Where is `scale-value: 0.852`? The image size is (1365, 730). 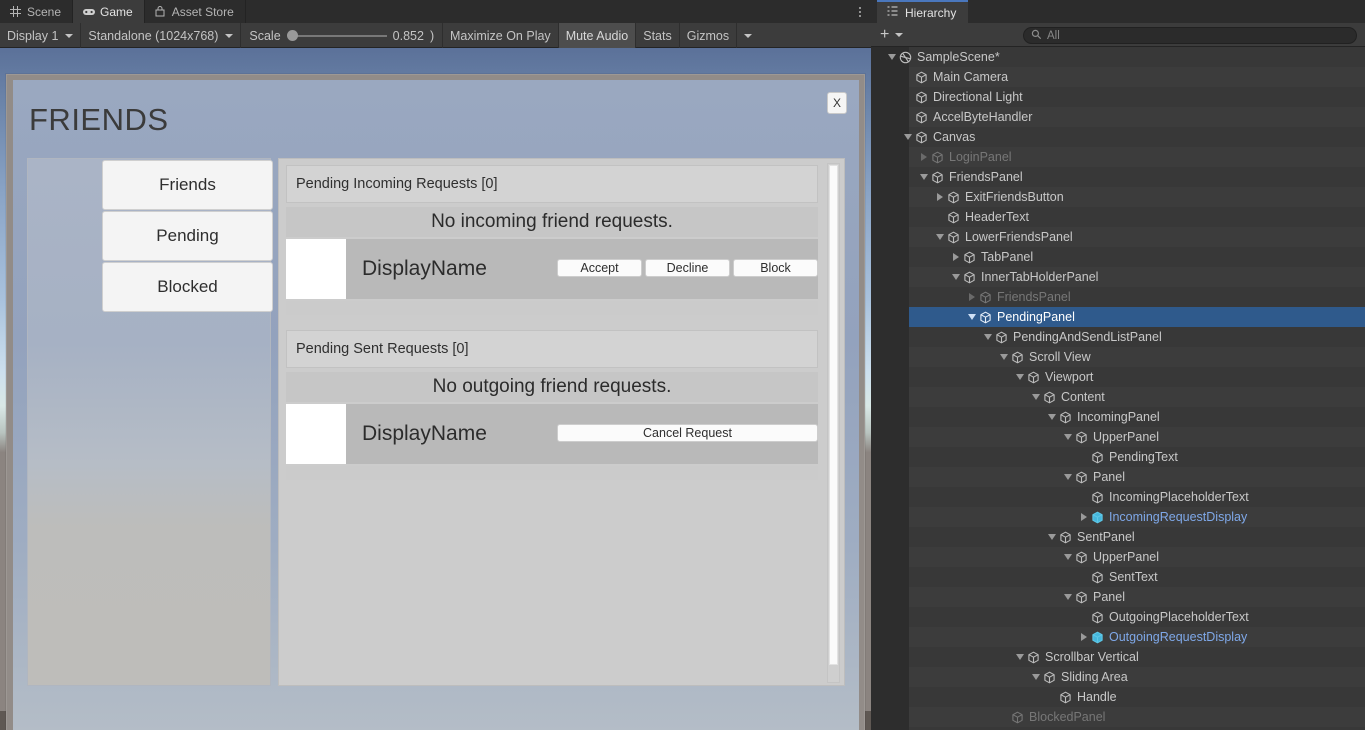
scale-value: 0.852 is located at coordinates (408, 35).